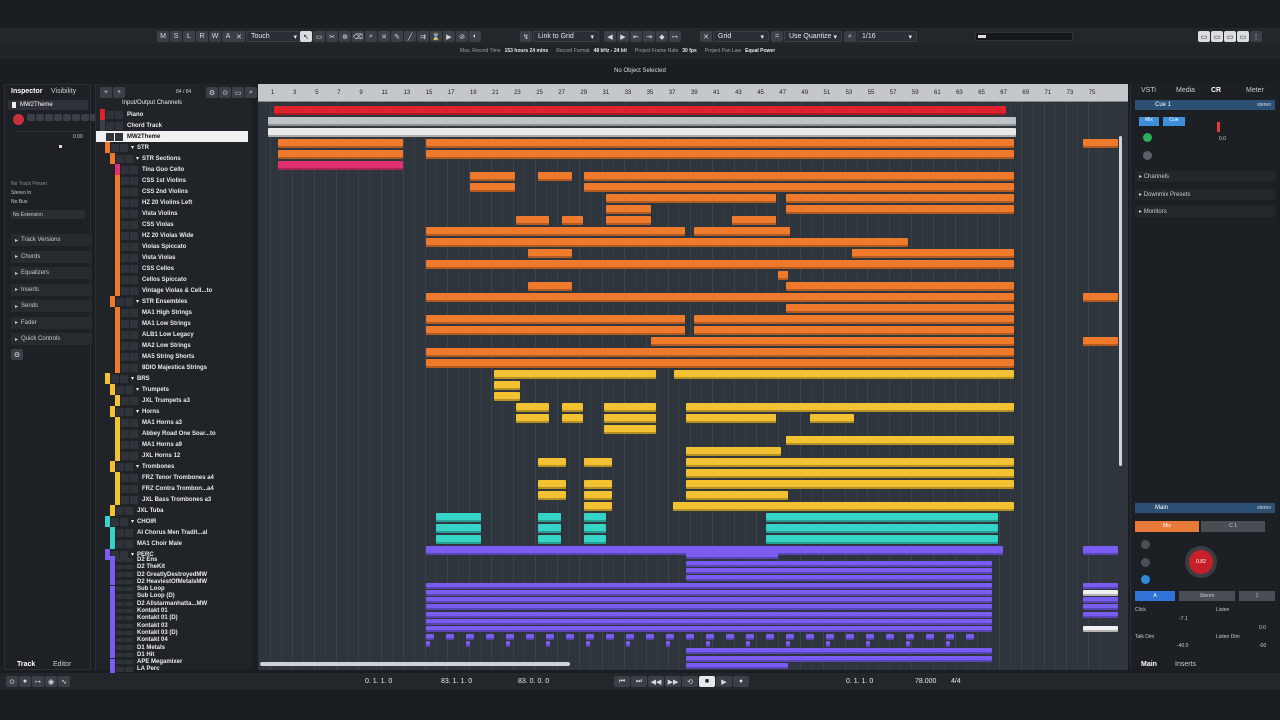  I want to click on play-icon: ▶, so click(724, 681).